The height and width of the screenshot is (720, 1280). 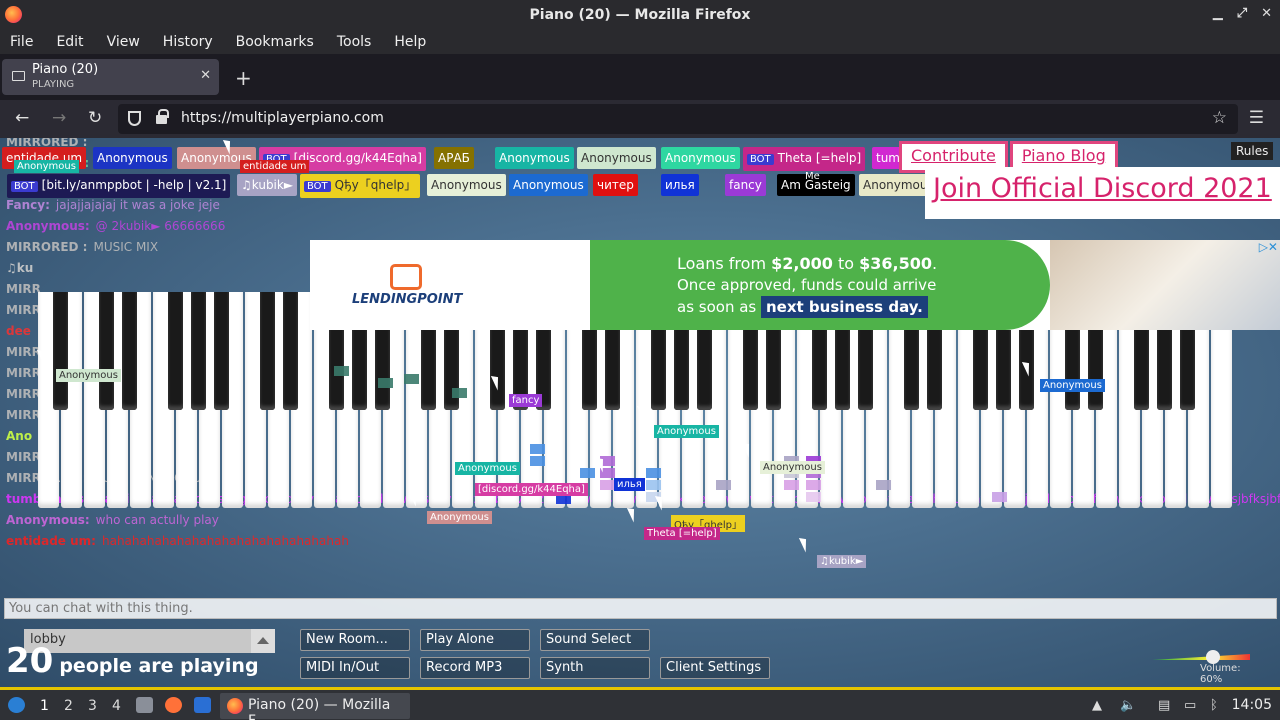 I want to click on url-text: https://multiplayerpiano.com, so click(x=282, y=118).